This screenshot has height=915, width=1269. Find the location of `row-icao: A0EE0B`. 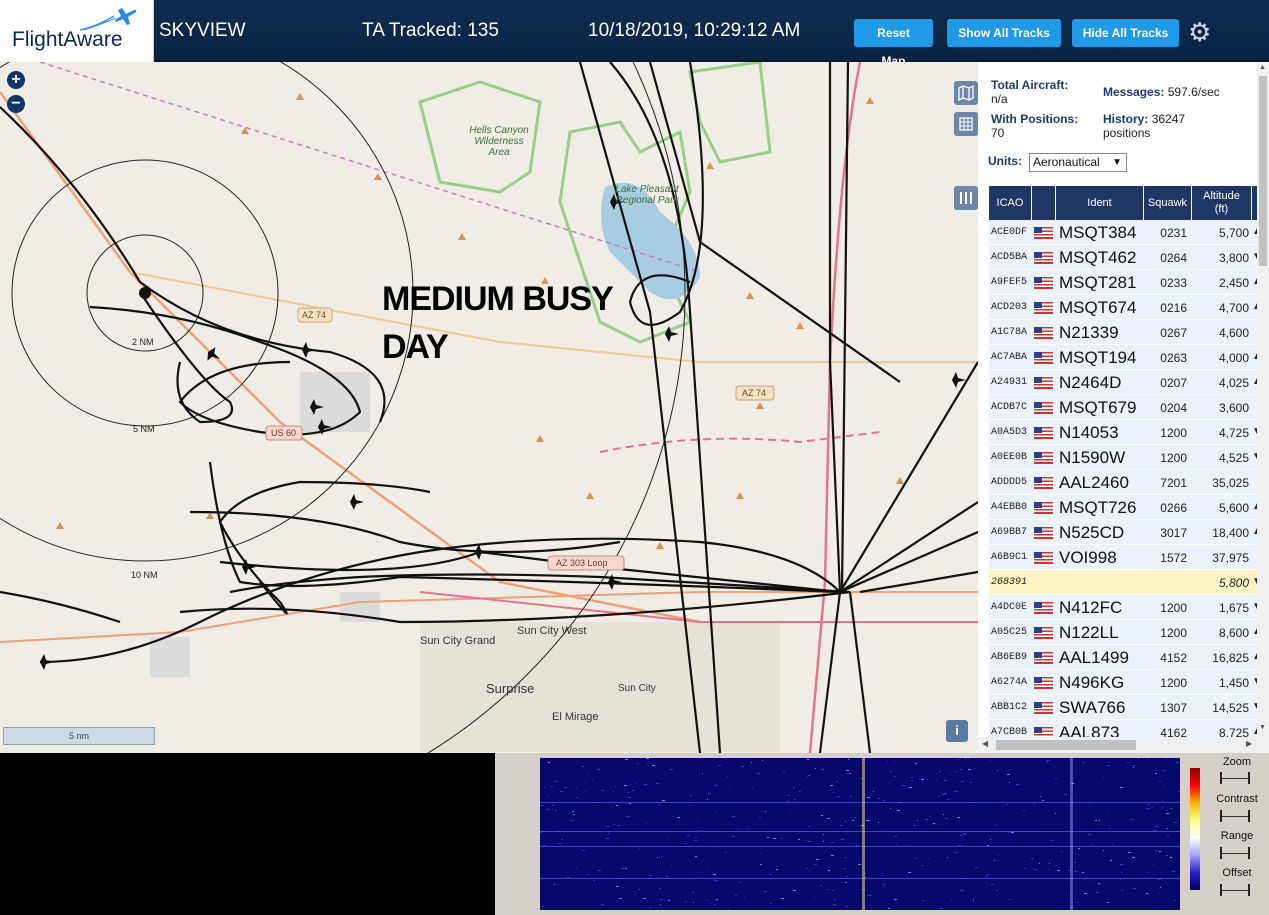

row-icao: A0EE0B is located at coordinates (1009, 457).